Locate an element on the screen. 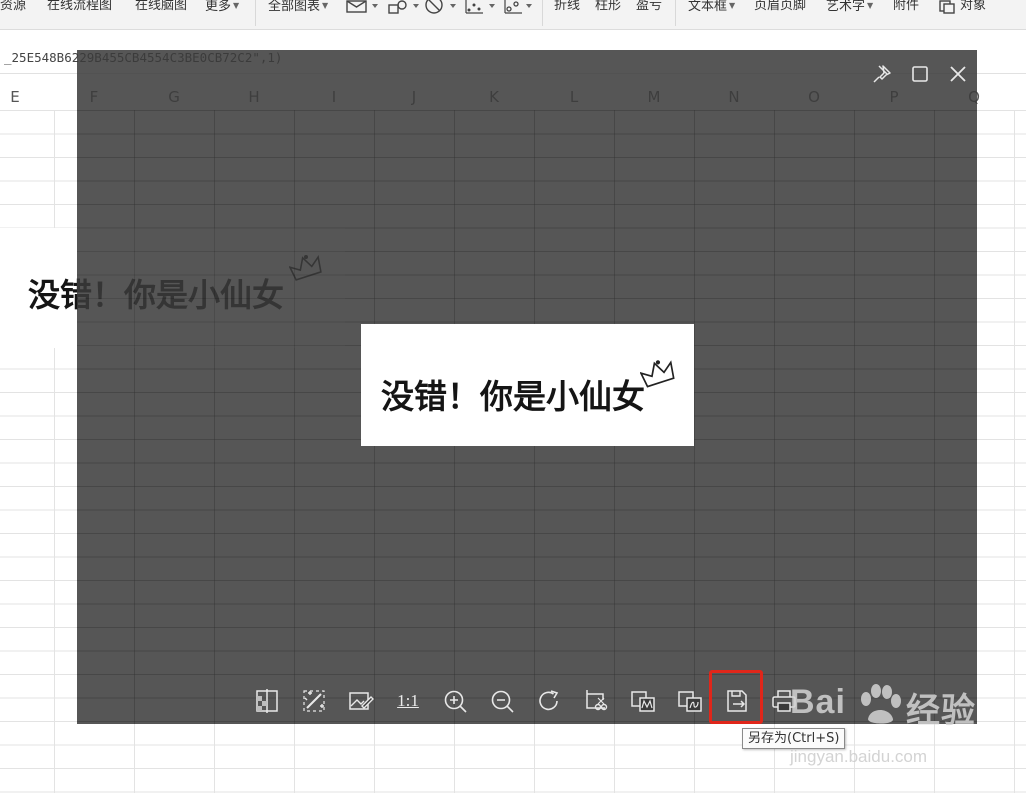  preview-text: 没错！你是小仙女 is located at coordinates (513, 396).